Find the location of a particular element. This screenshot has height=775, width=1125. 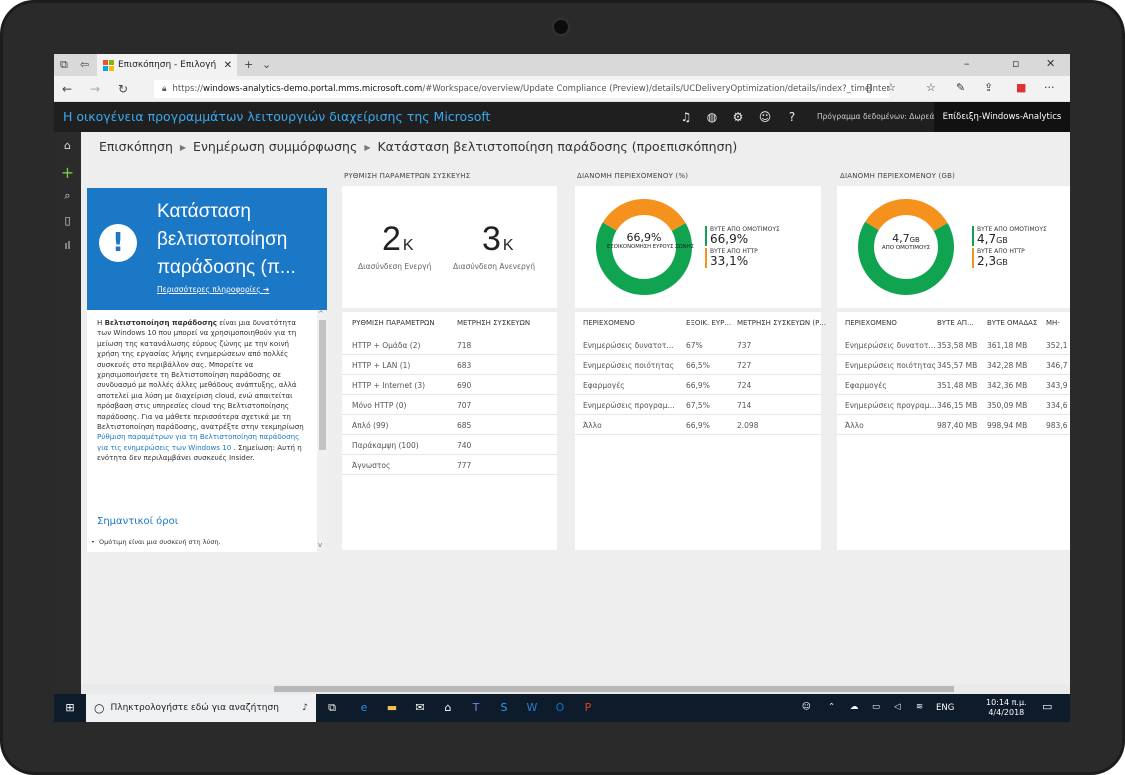

tenant-name: Επίδειξη-Windows-Analytics is located at coordinates (1002, 117).